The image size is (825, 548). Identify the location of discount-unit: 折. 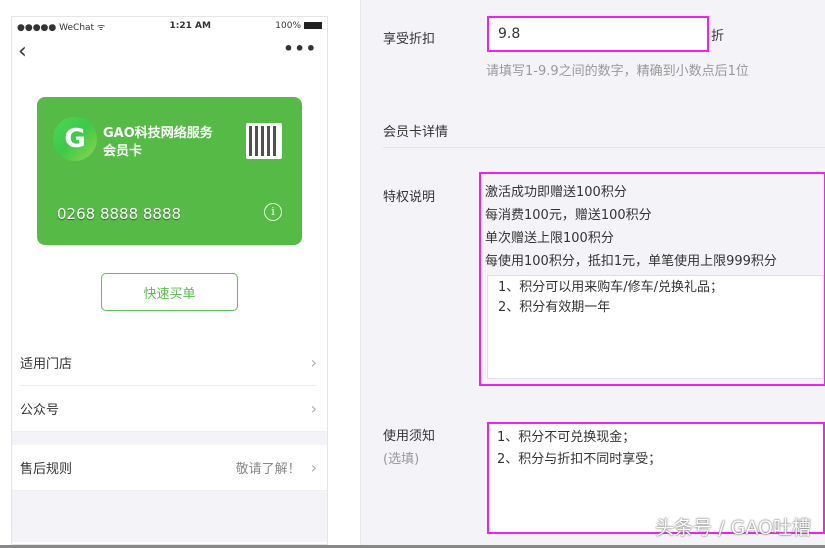
(718, 36).